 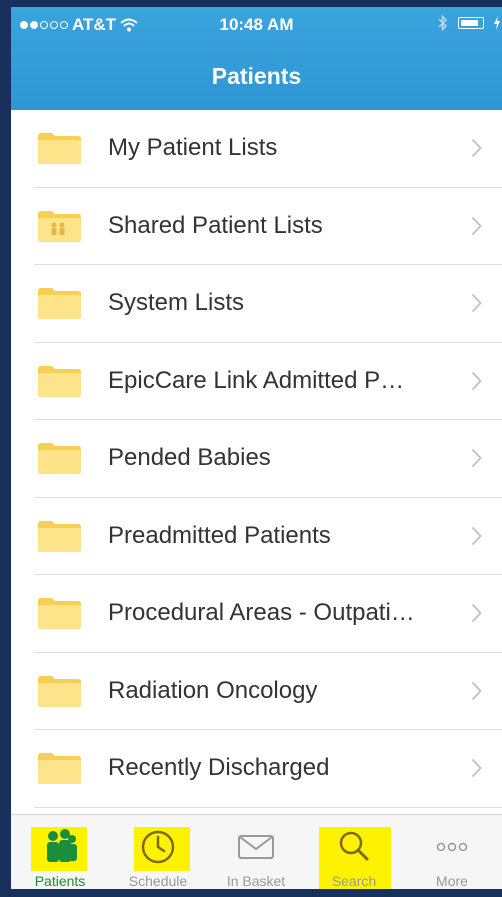 I want to click on tab-search: Search, so click(x=354, y=852).